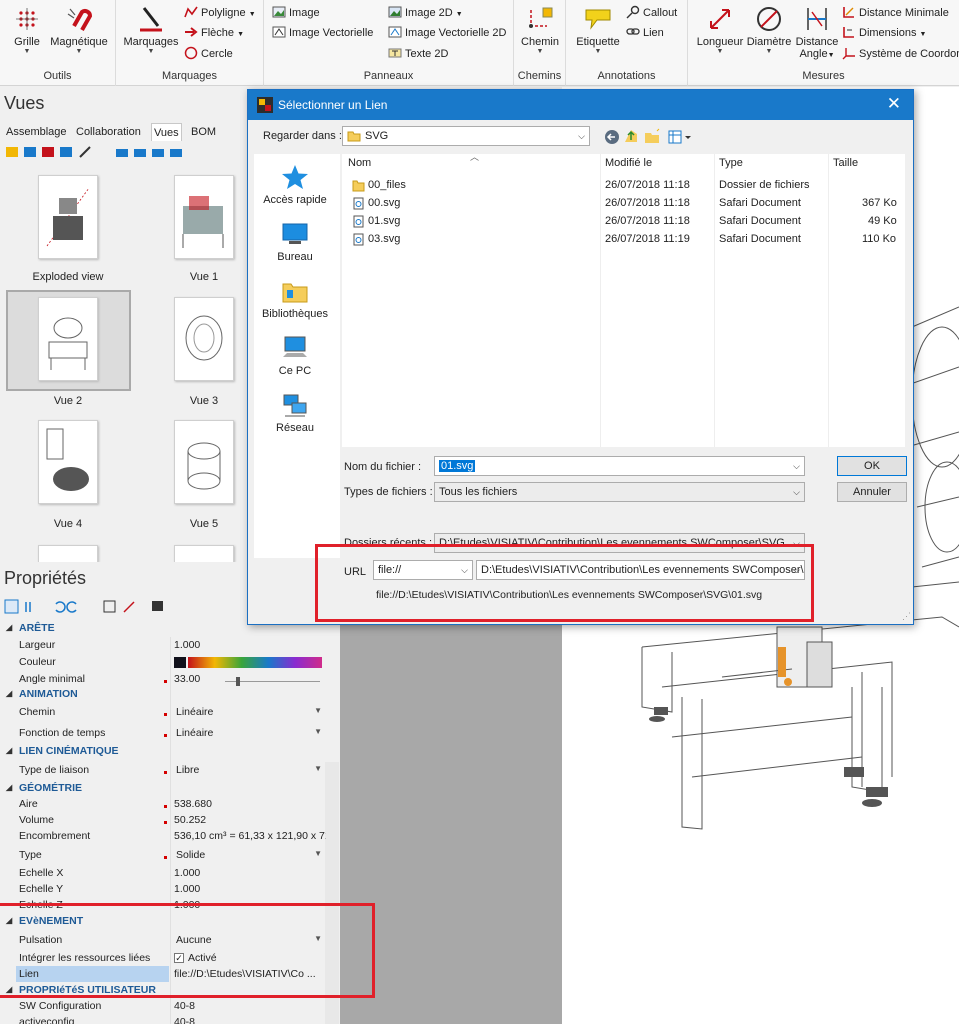 Image resolution: width=959 pixels, height=1024 pixels. What do you see at coordinates (626, 76) in the screenshot?
I see `group-annotations-label: Annotations` at bounding box center [626, 76].